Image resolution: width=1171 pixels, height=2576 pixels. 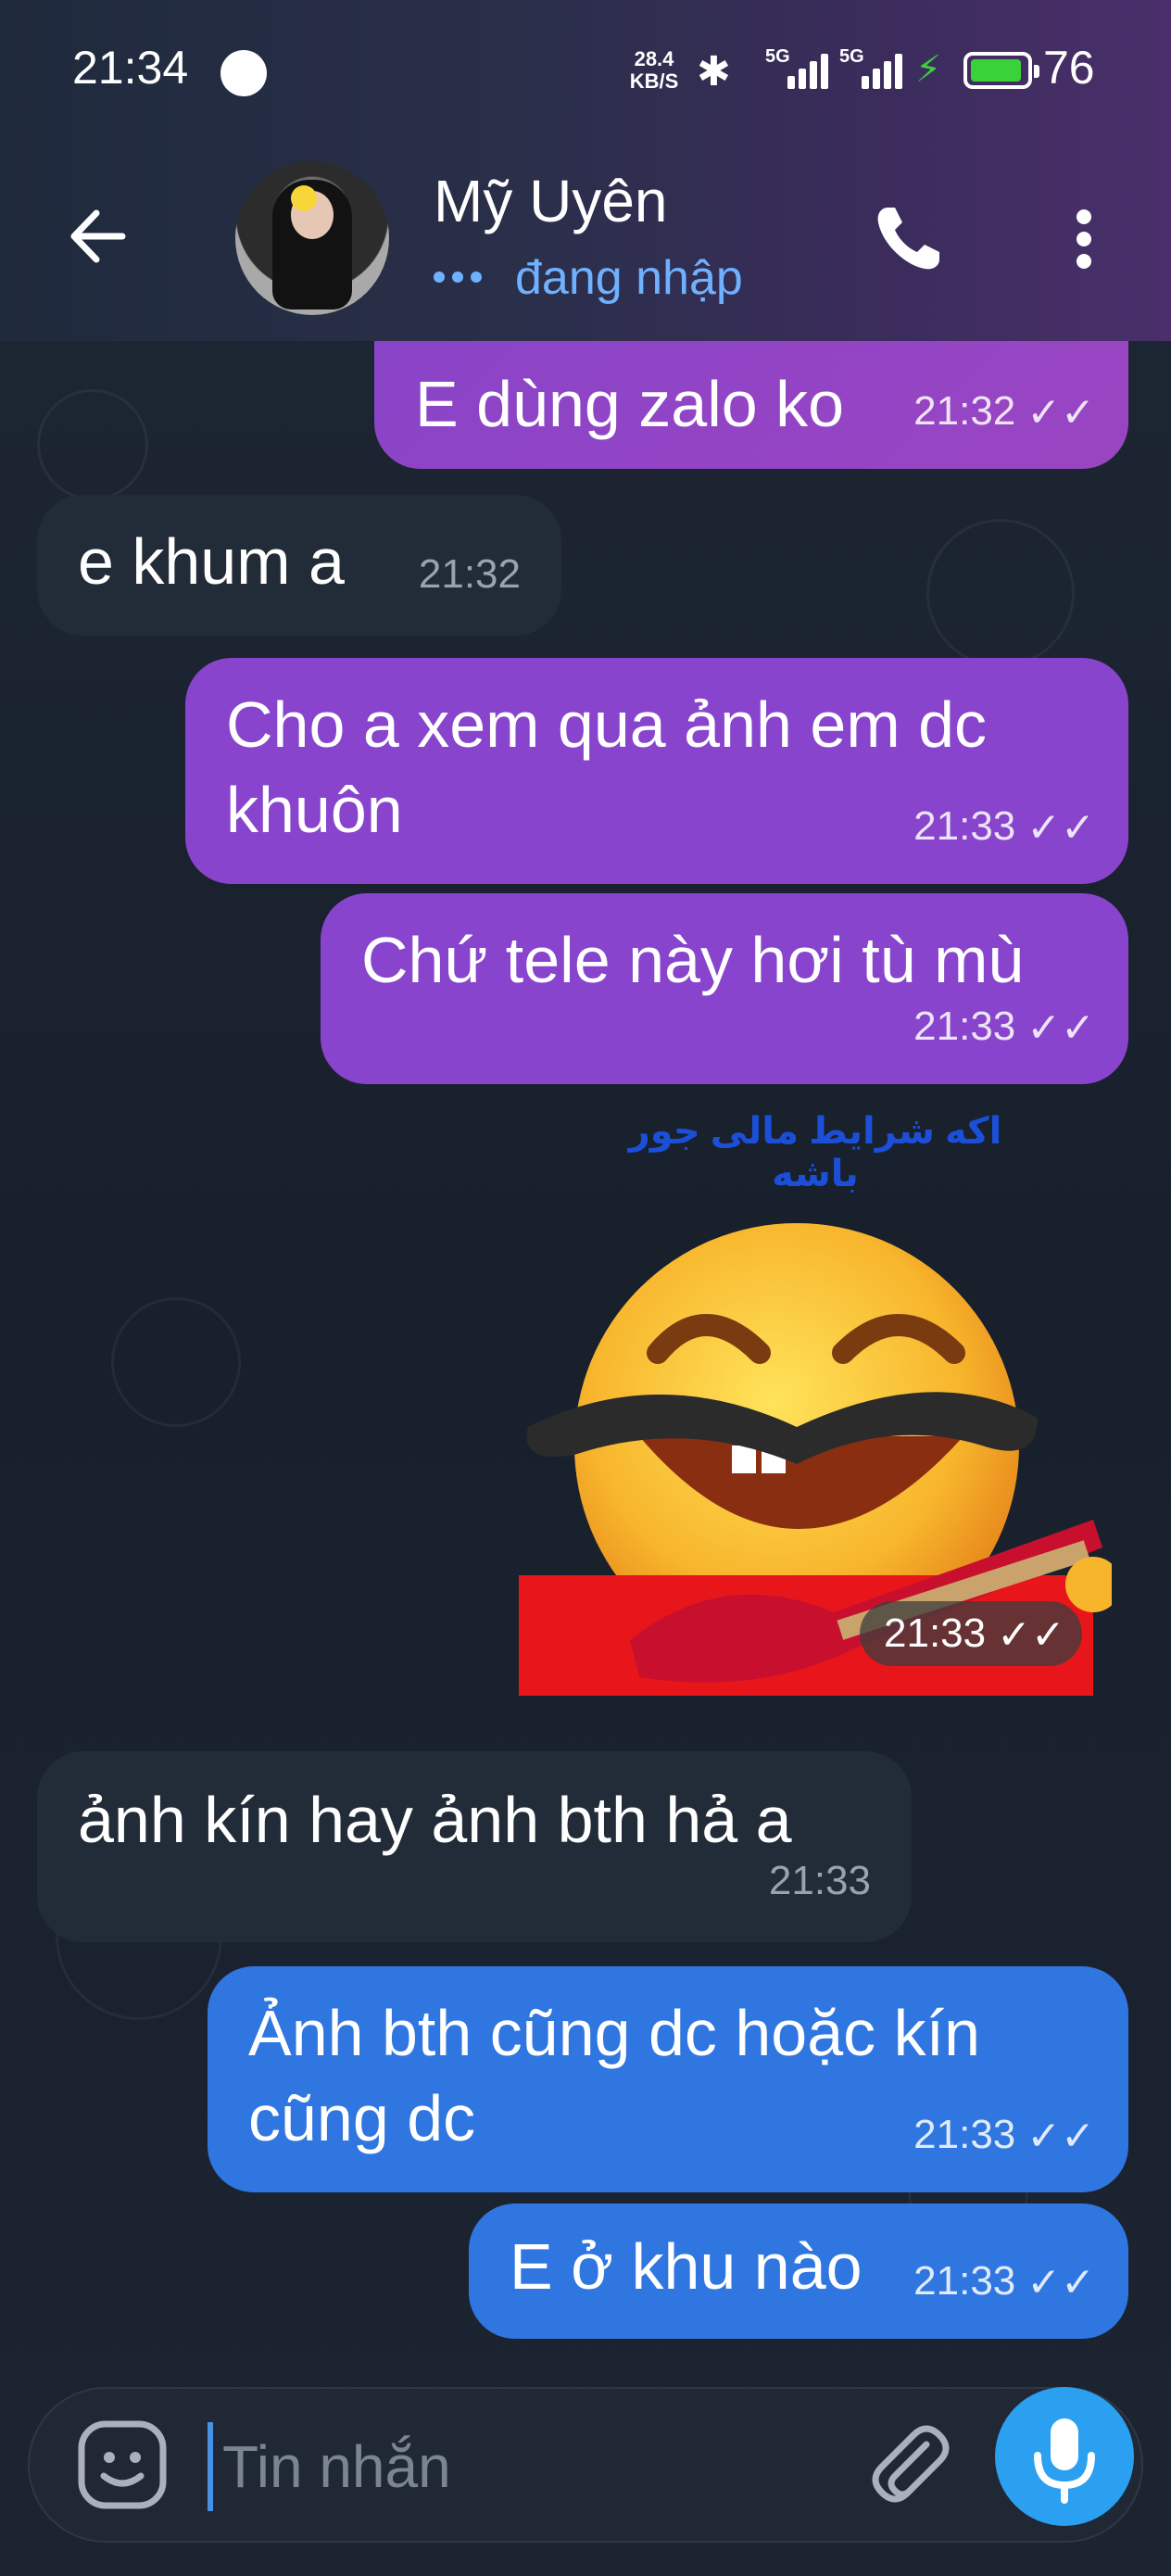 What do you see at coordinates (872, 69) in the screenshot?
I see `signal-icon-sim2: 5G` at bounding box center [872, 69].